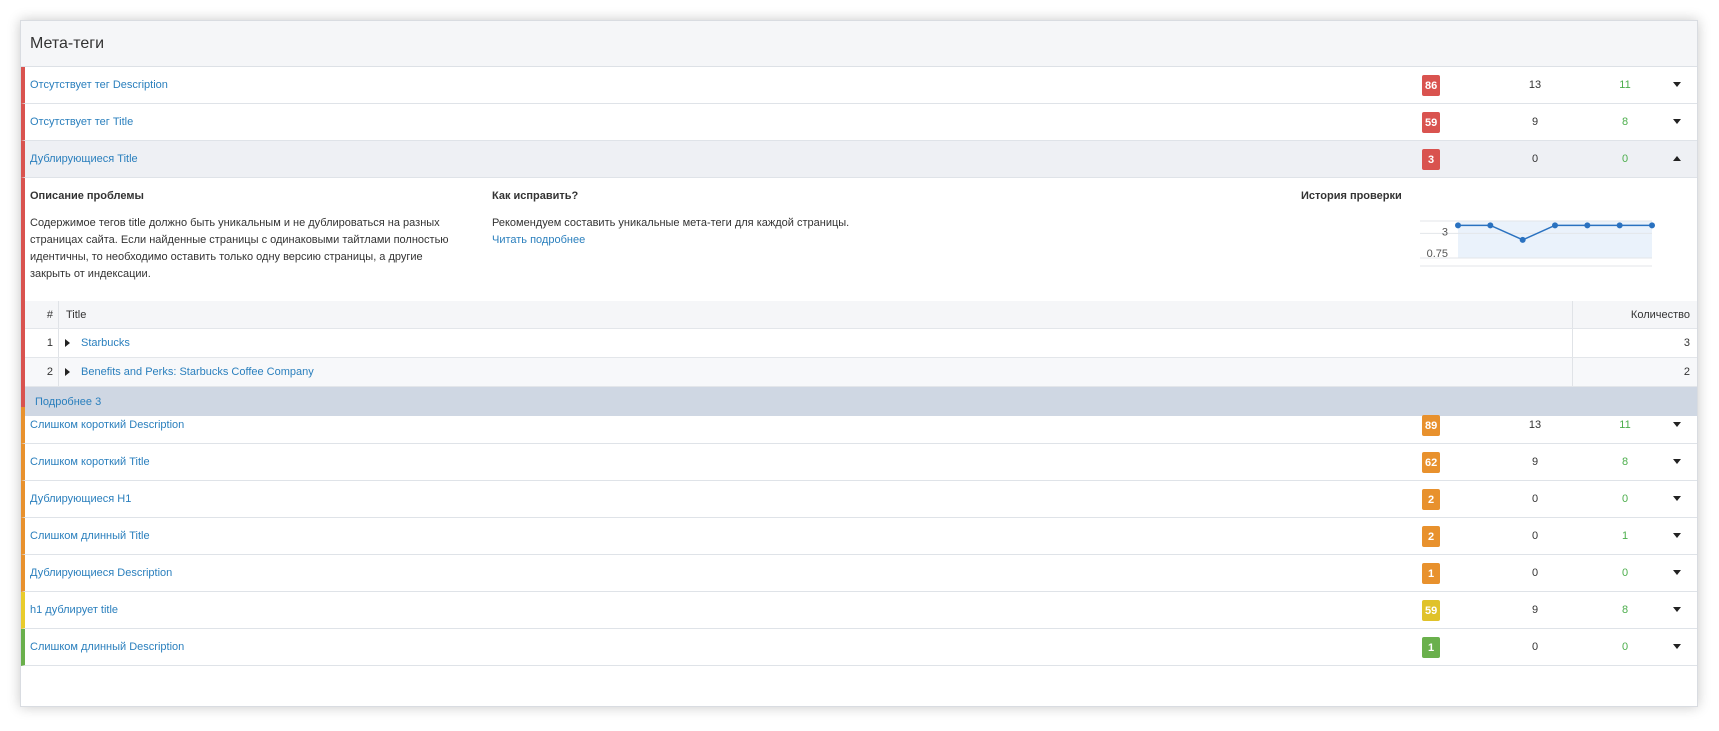 Image resolution: width=1719 pixels, height=731 pixels. I want to click on issue-count-new: 1, so click(1625, 536).